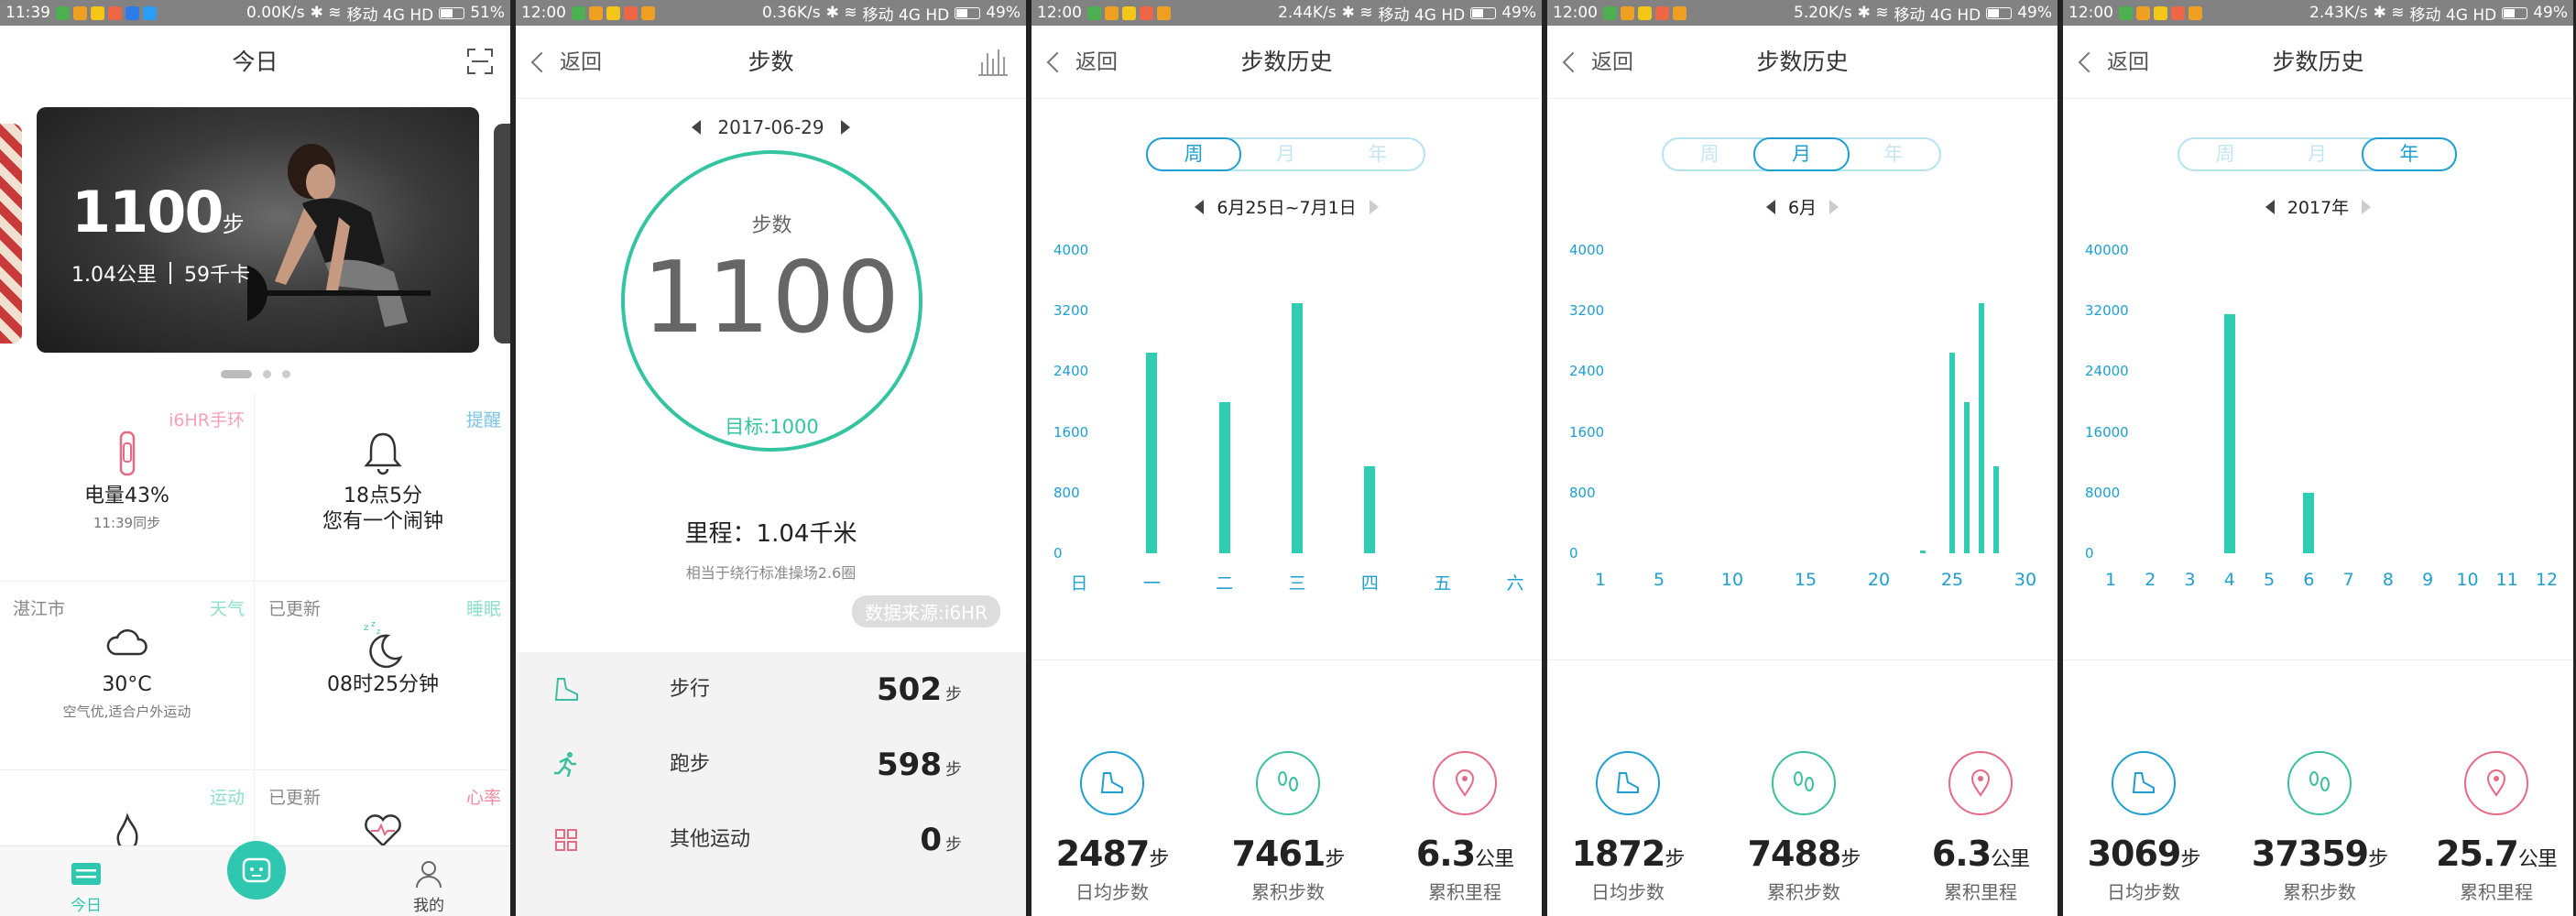 Image resolution: width=2576 pixels, height=916 pixels. I want to click on footprints-icon, so click(1288, 781).